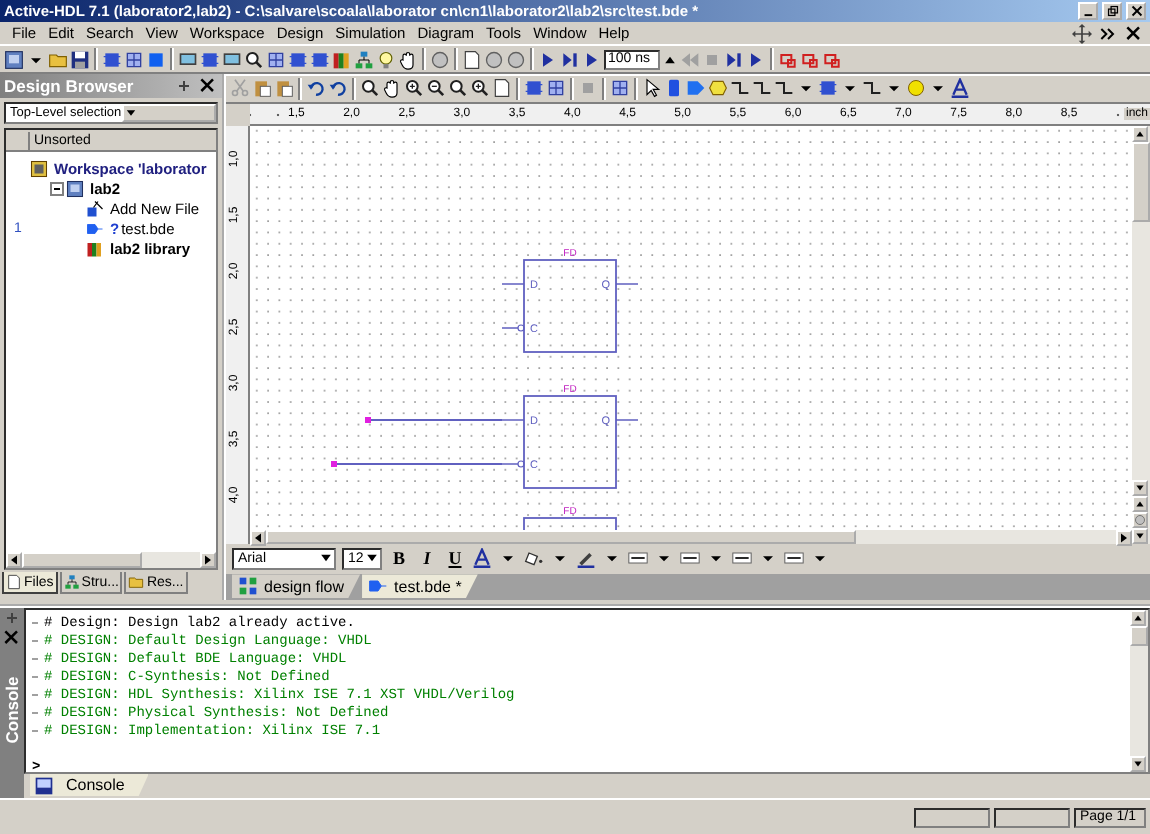 This screenshot has width=1150, height=834. Describe the element at coordinates (455, 558) in the screenshot. I see `underline-button: U` at that location.